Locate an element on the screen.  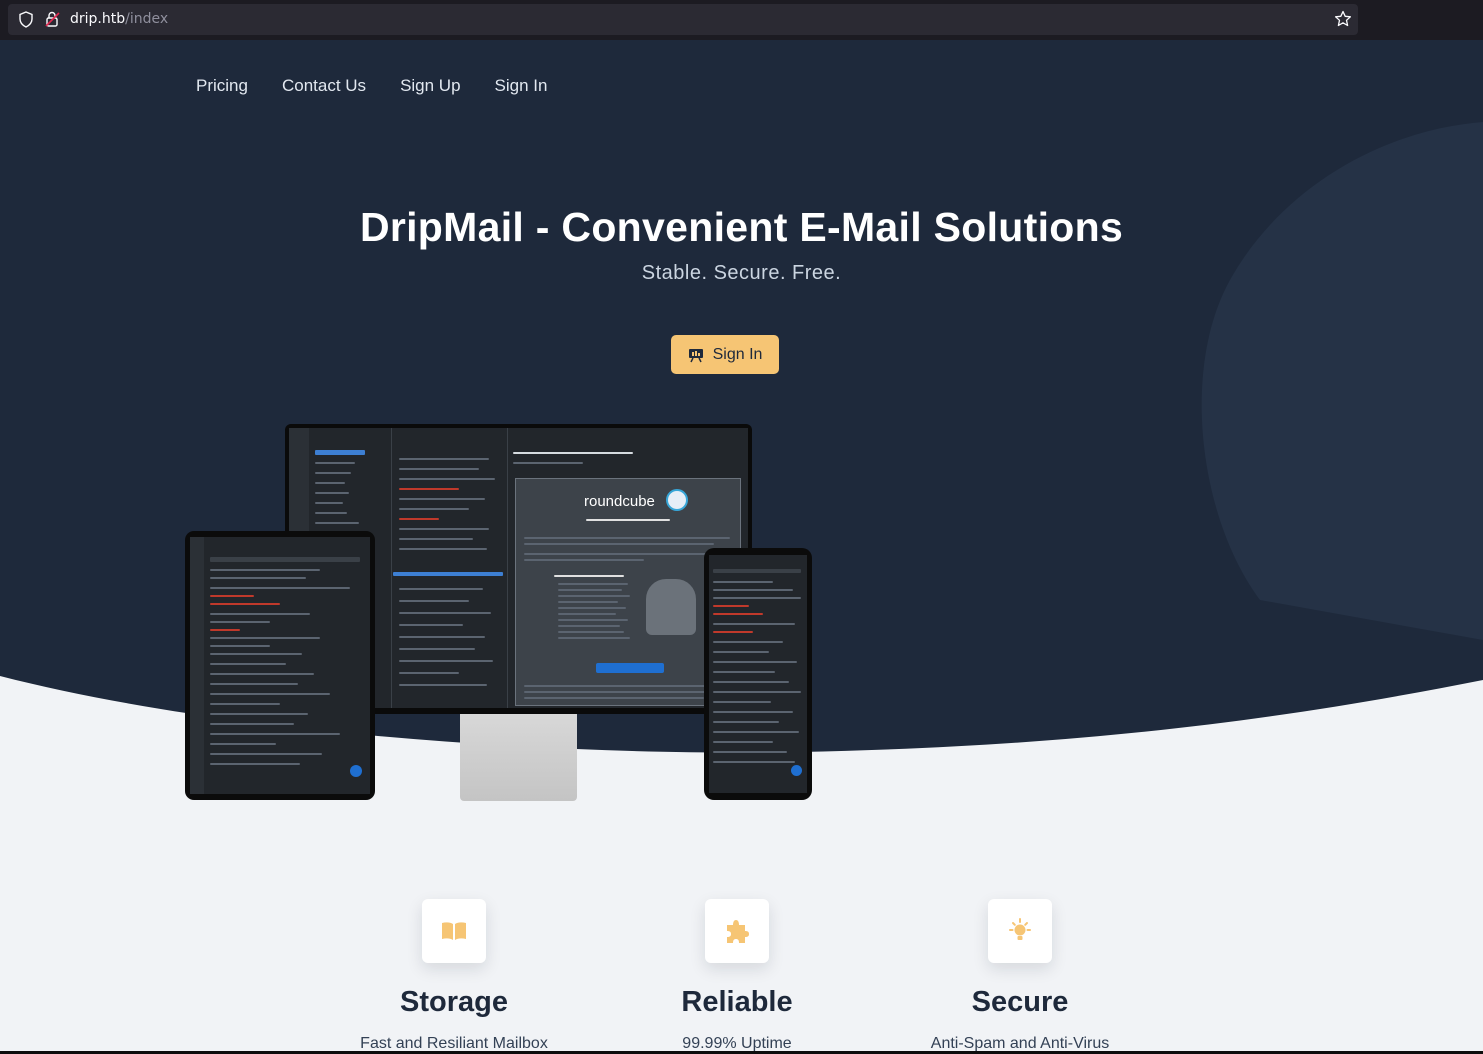
nav-link-sign-up: Sign Up is located at coordinates (430, 86).